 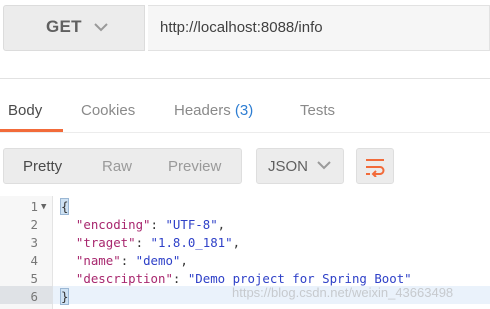 What do you see at coordinates (34, 242) in the screenshot?
I see `line-number: 3` at bounding box center [34, 242].